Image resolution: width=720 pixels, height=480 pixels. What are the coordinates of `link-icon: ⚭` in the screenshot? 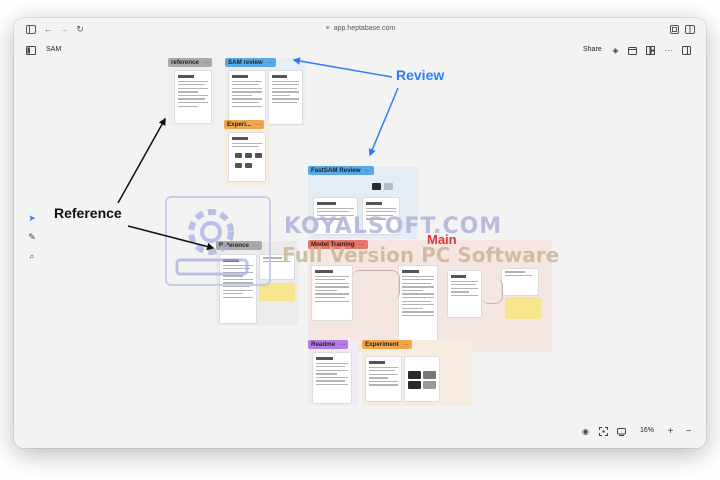 It's located at (327, 28).